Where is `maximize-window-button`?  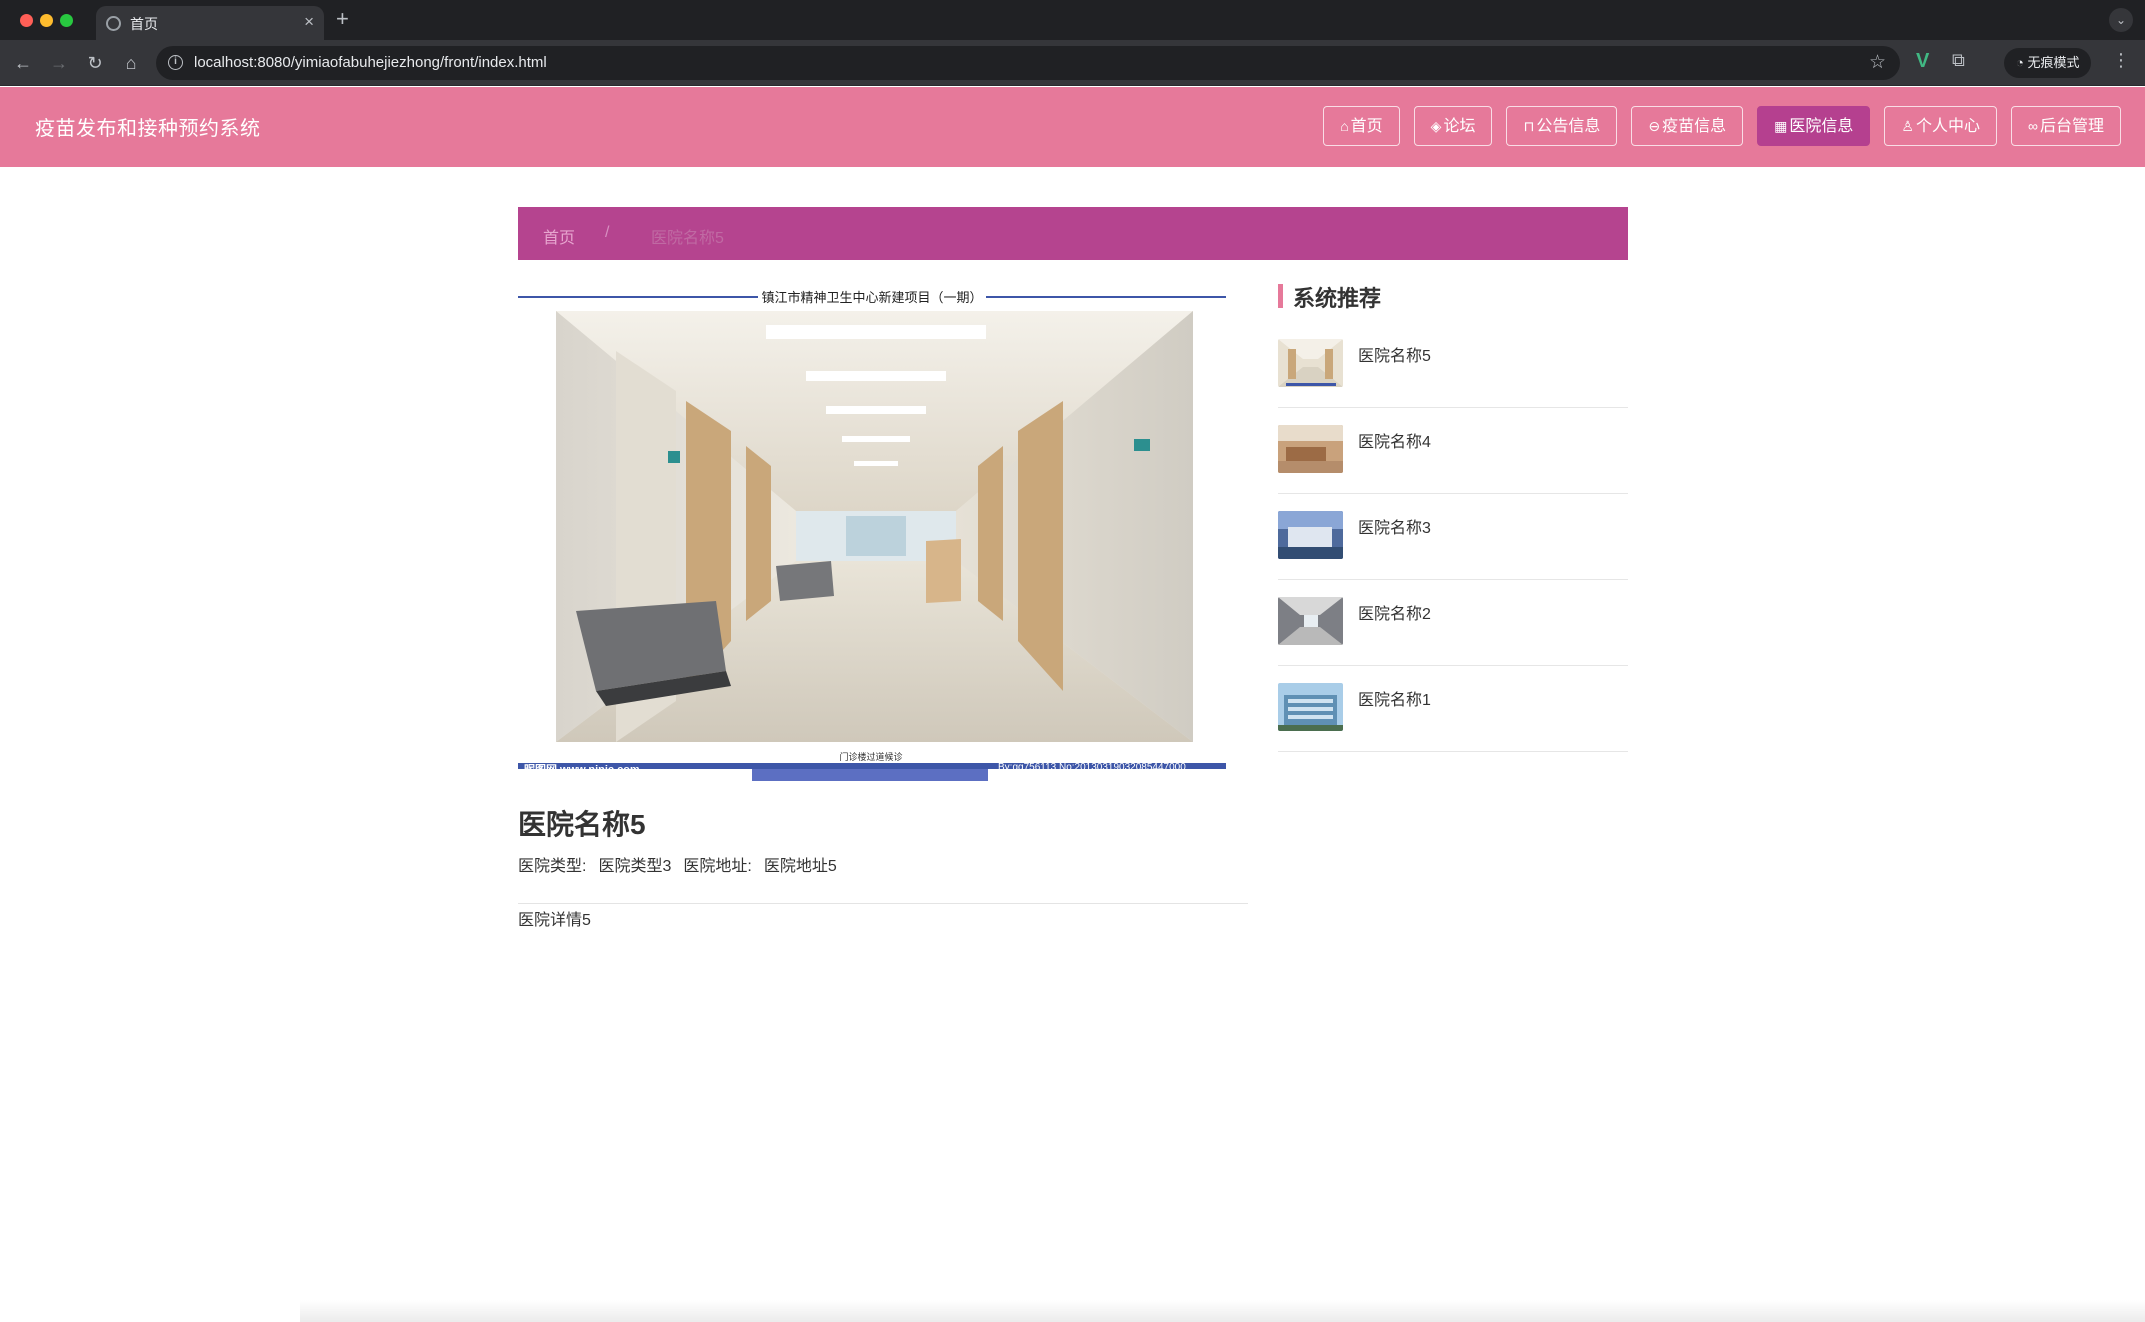 maximize-window-button is located at coordinates (66, 20).